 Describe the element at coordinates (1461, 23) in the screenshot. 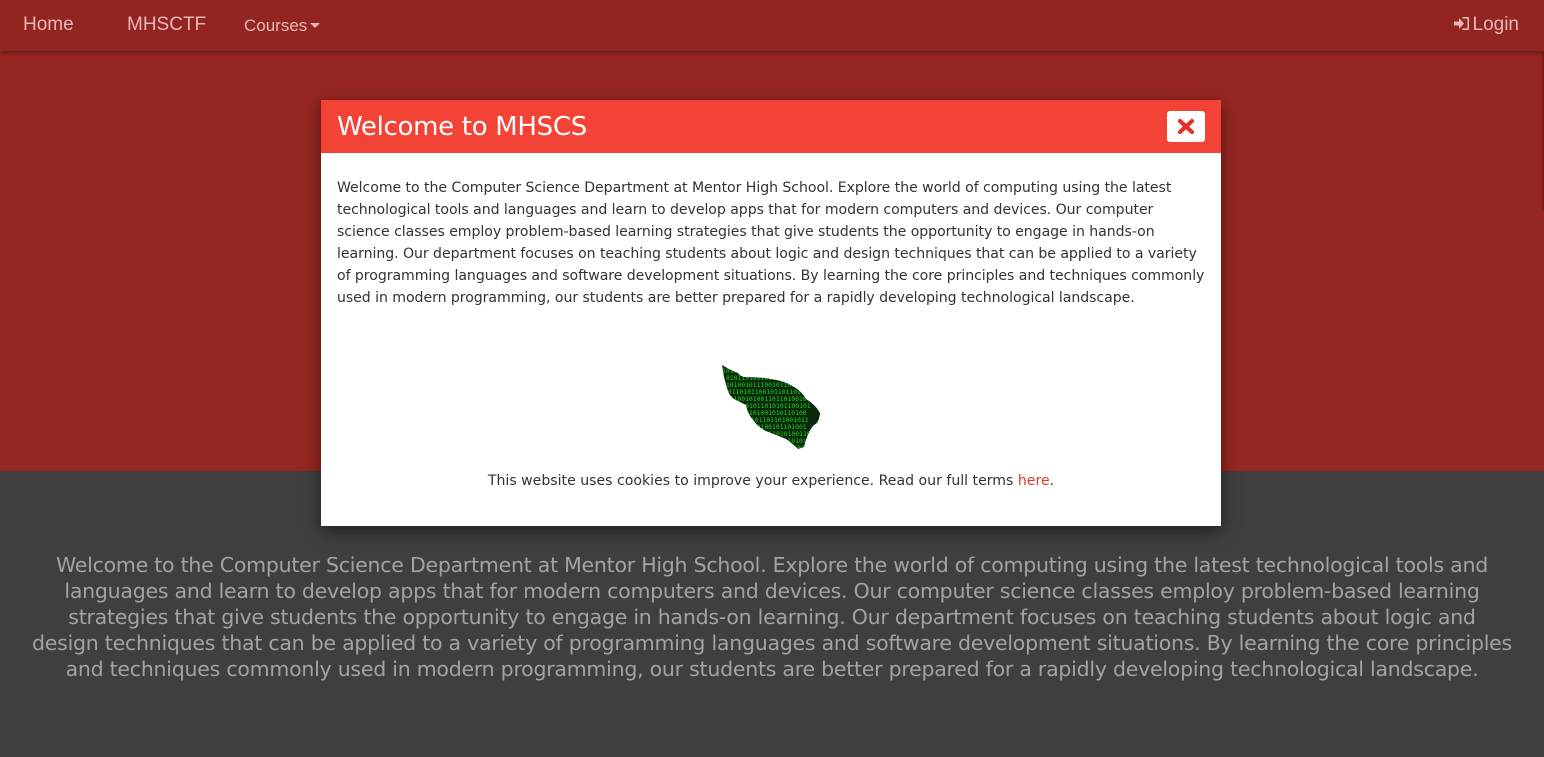

I see `sign-in-icon` at that location.